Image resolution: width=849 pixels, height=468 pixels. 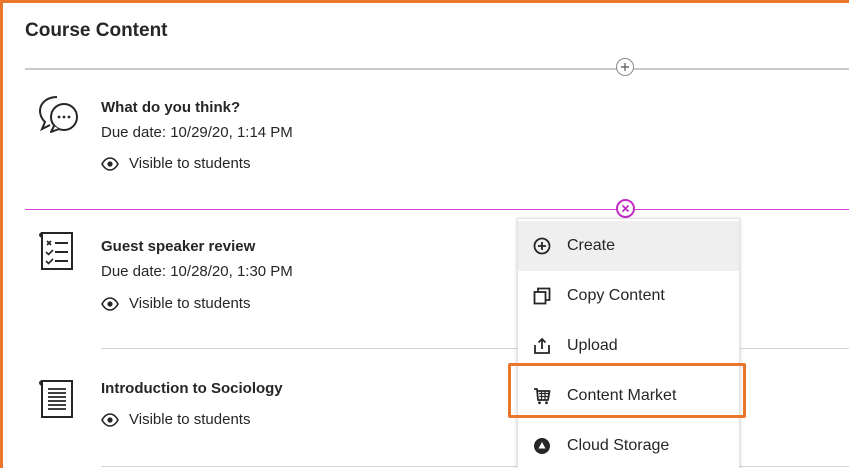 I want to click on menu-item-label: Create, so click(x=591, y=245).